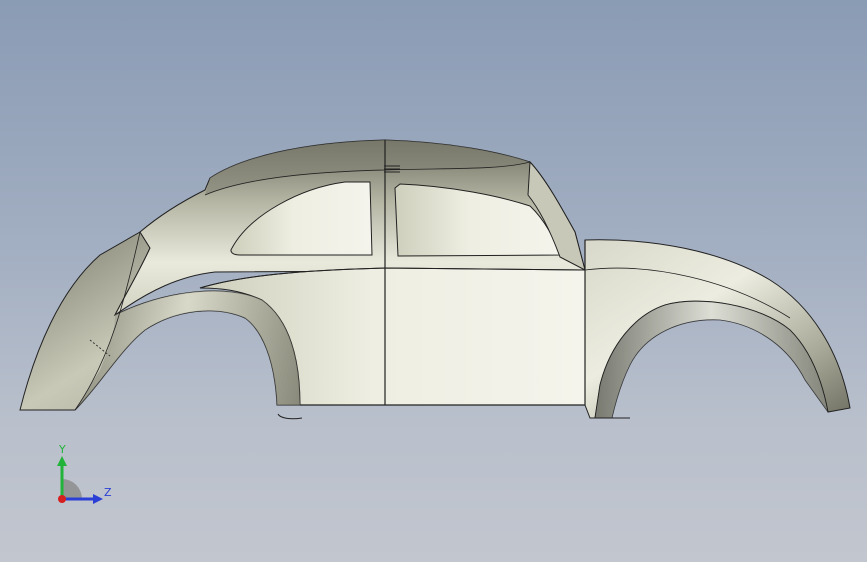  What do you see at coordinates (72, 489) in the screenshot?
I see `triad-quadrant` at bounding box center [72, 489].